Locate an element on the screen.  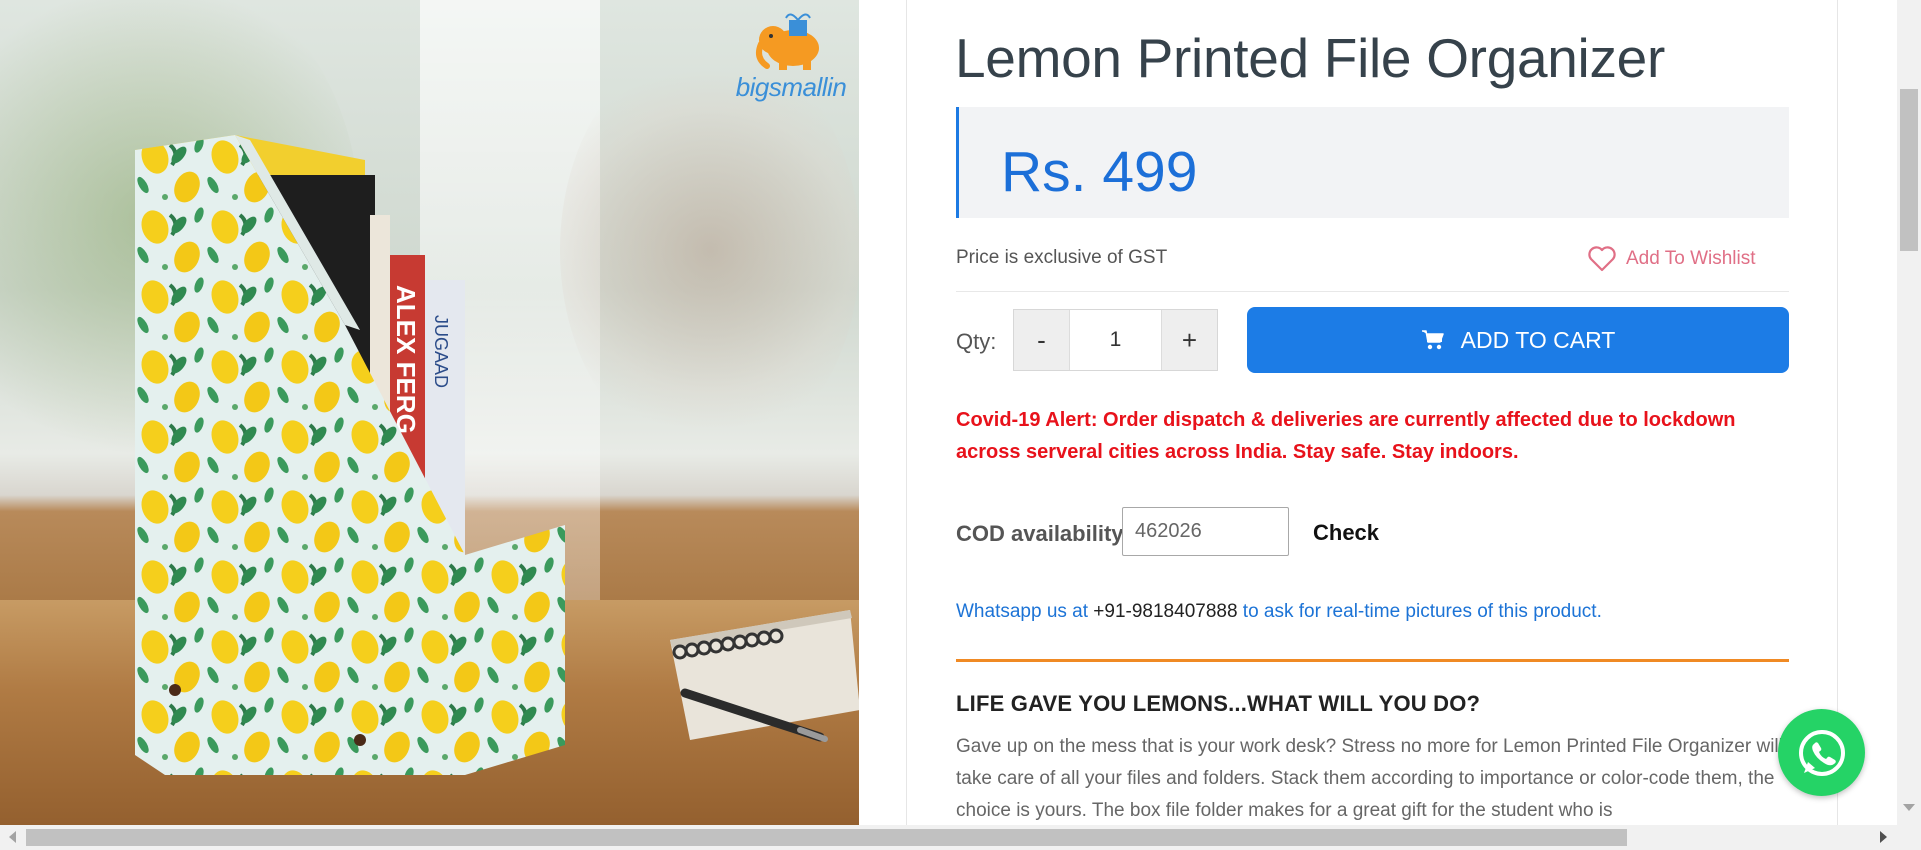
svg-text: JUGAAD is located at coordinates (441, 351).